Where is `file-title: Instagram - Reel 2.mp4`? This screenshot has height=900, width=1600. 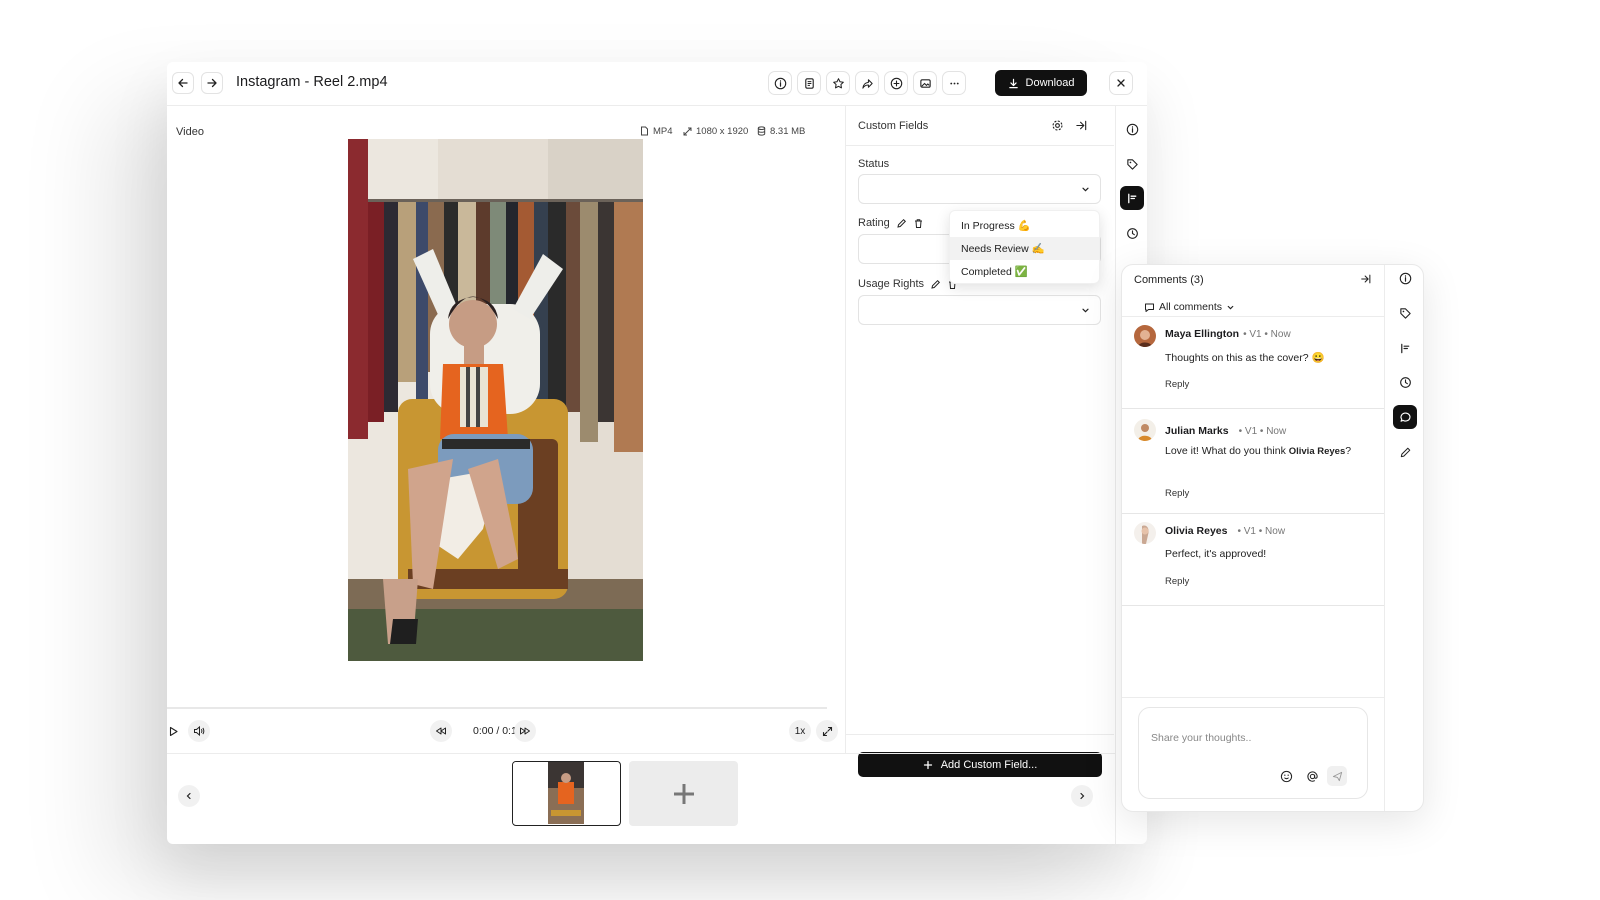
file-title: Instagram - Reel 2.mp4 is located at coordinates (312, 82).